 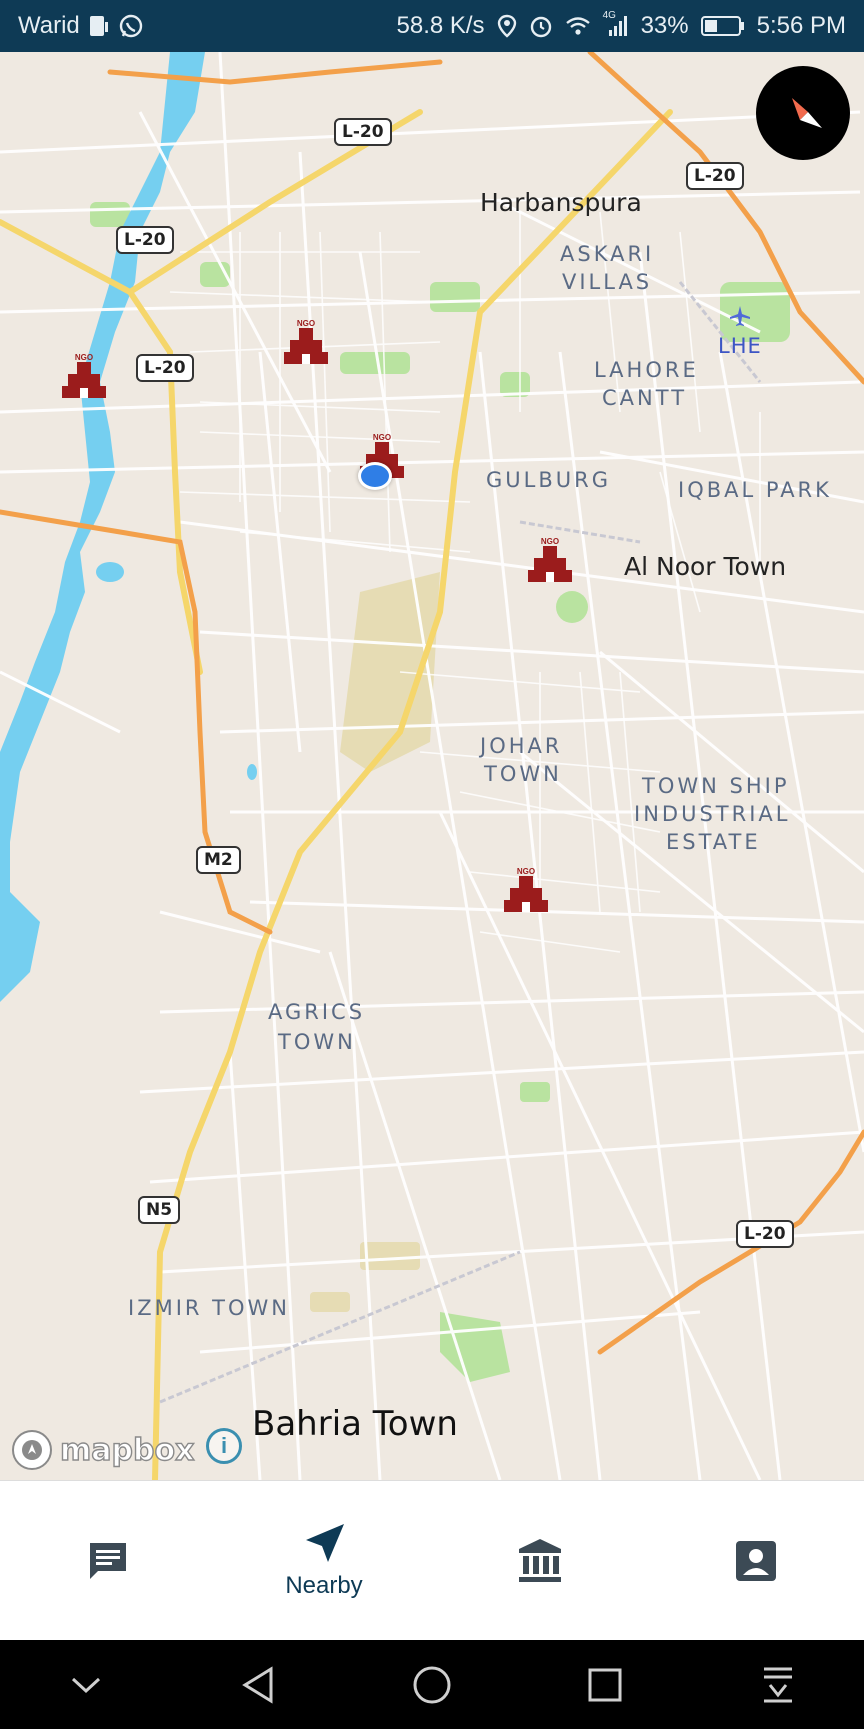 I want to click on home-circle-icon, so click(x=432, y=1684).